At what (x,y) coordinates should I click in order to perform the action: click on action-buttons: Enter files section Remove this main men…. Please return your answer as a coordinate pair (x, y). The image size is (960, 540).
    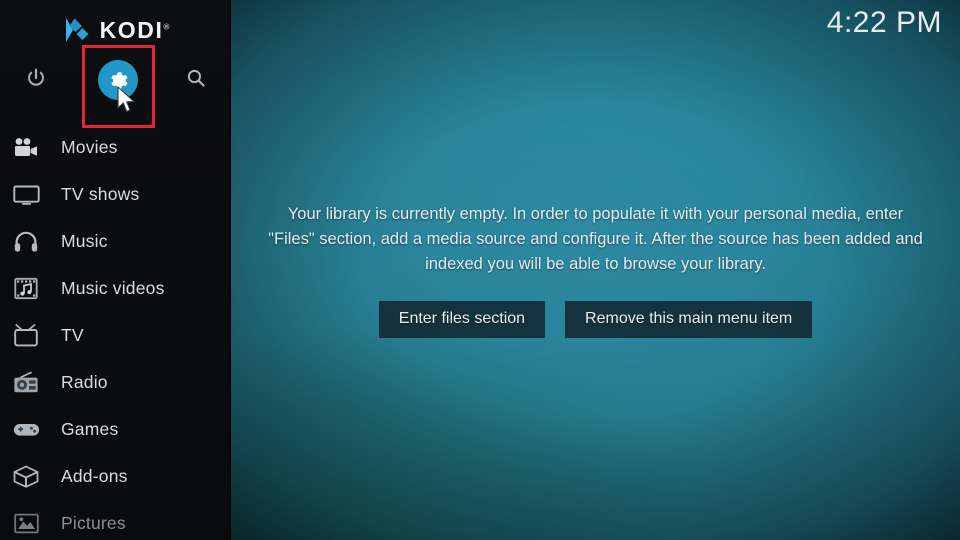
    Looking at the image, I should click on (595, 319).